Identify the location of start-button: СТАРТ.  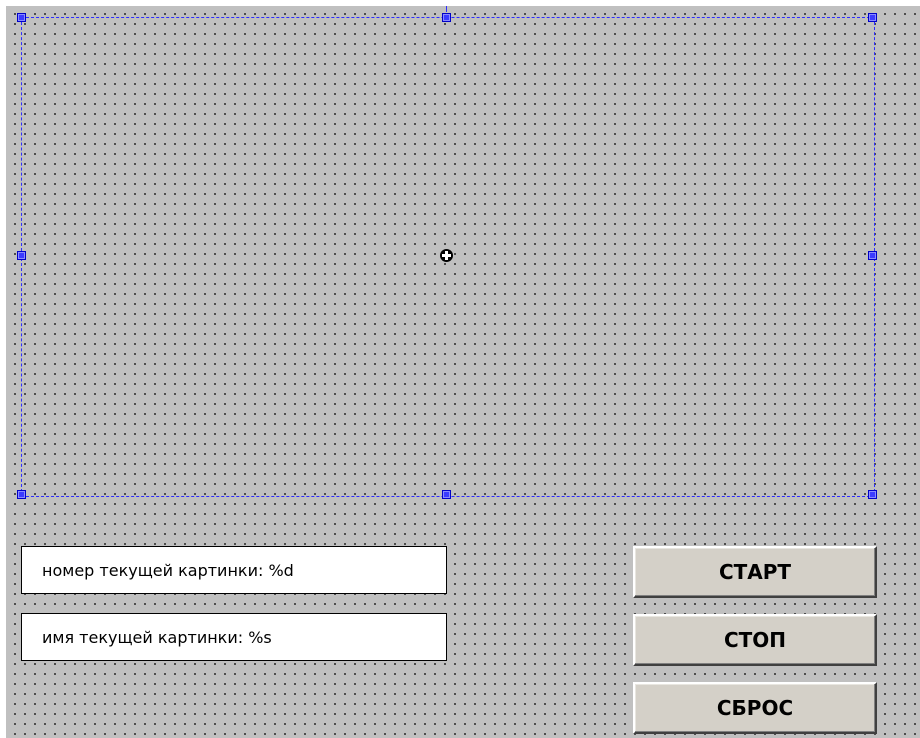
(755, 572).